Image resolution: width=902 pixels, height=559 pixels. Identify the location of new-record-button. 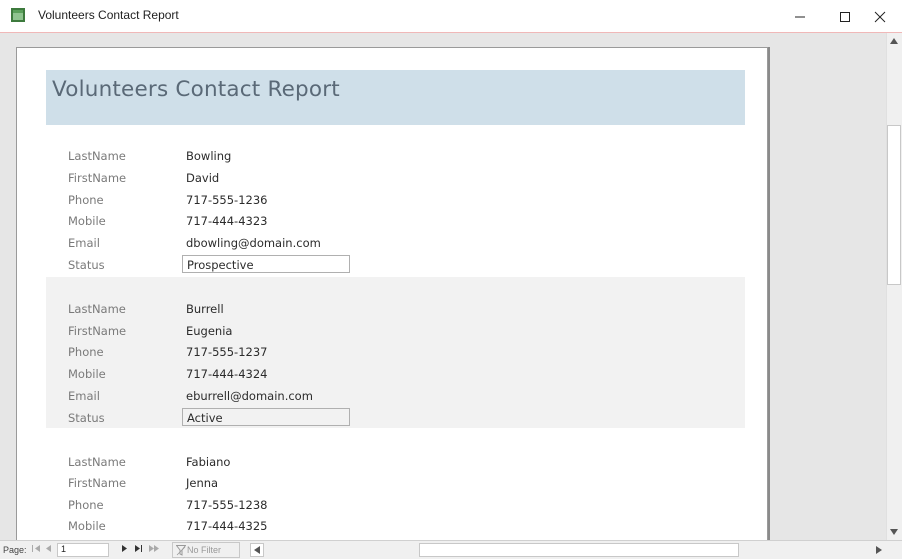
(154, 549).